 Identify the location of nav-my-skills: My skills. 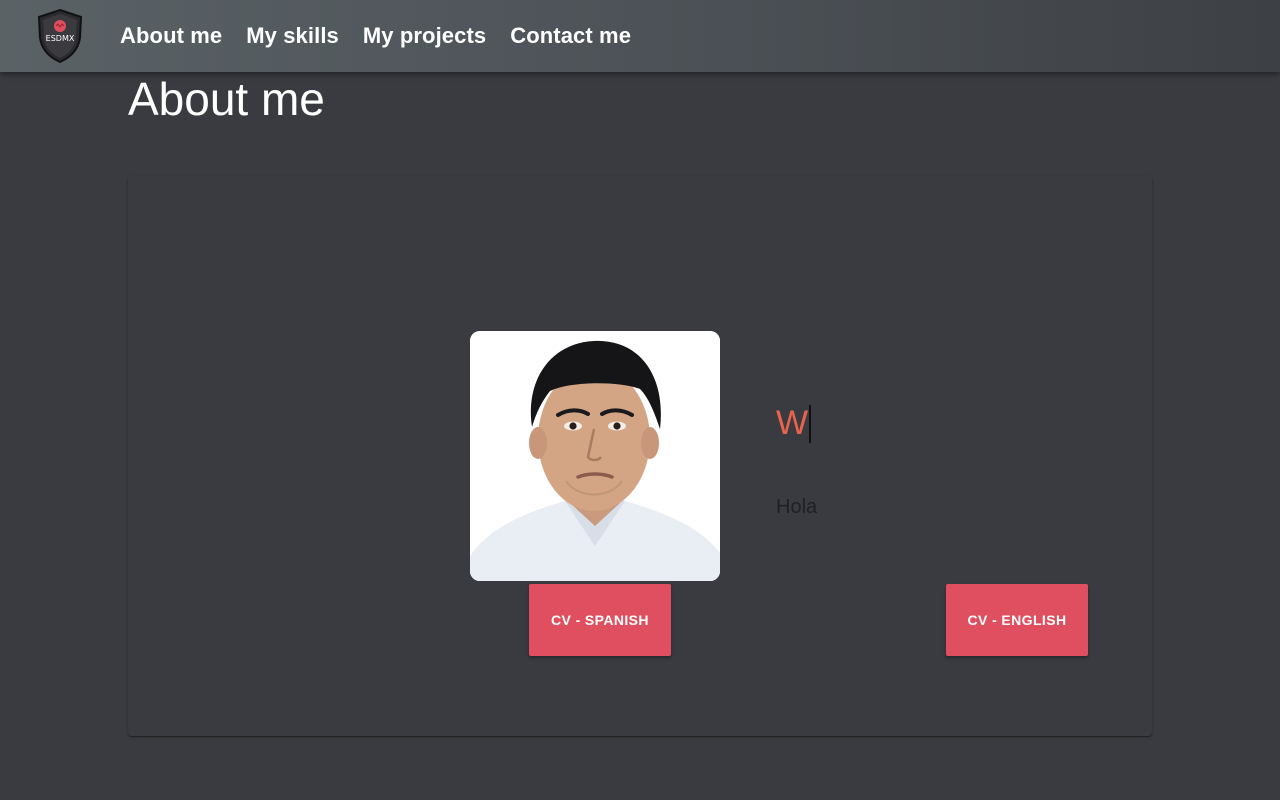
(292, 36).